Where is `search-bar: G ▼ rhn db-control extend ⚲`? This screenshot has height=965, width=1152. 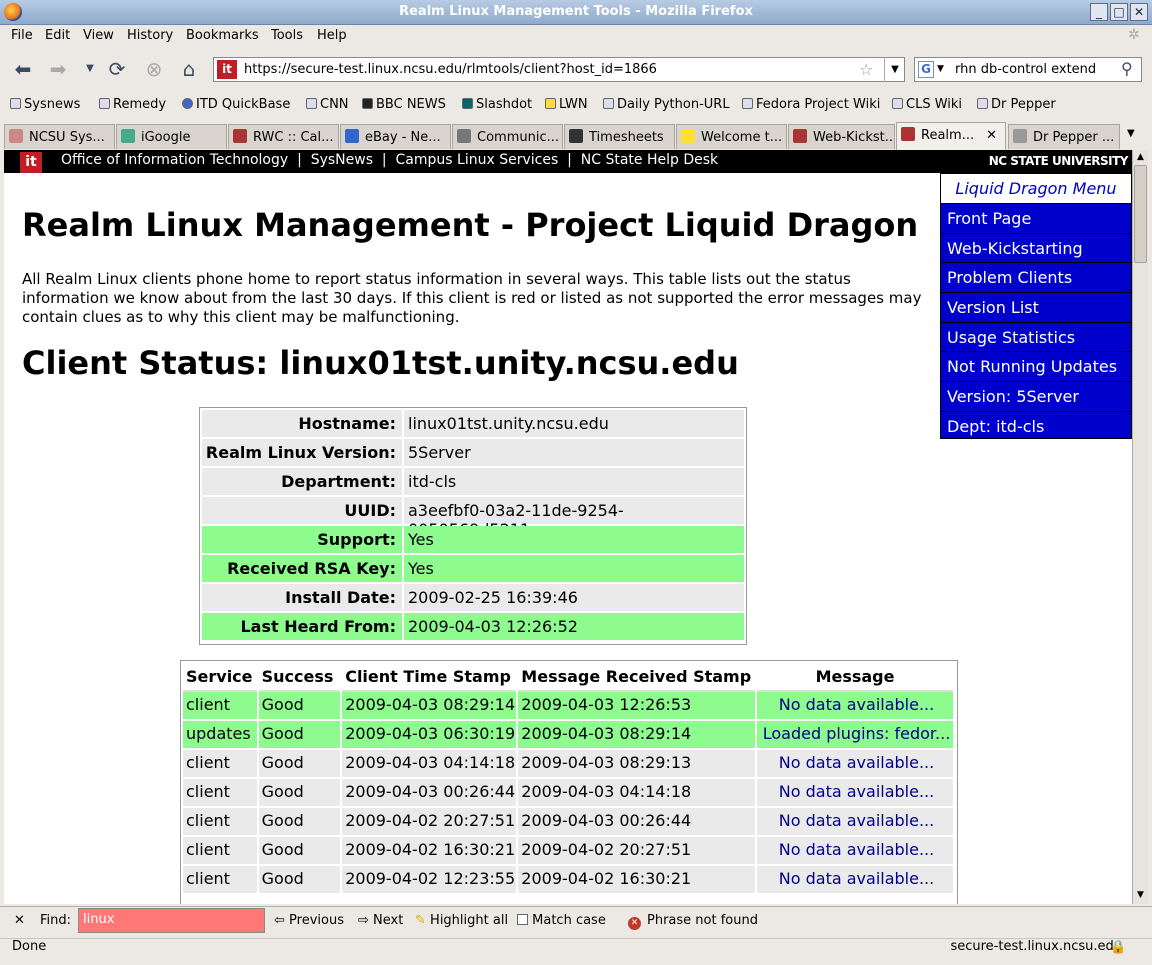 search-bar: G ▼ rhn db-control extend ⚲ is located at coordinates (1028, 69).